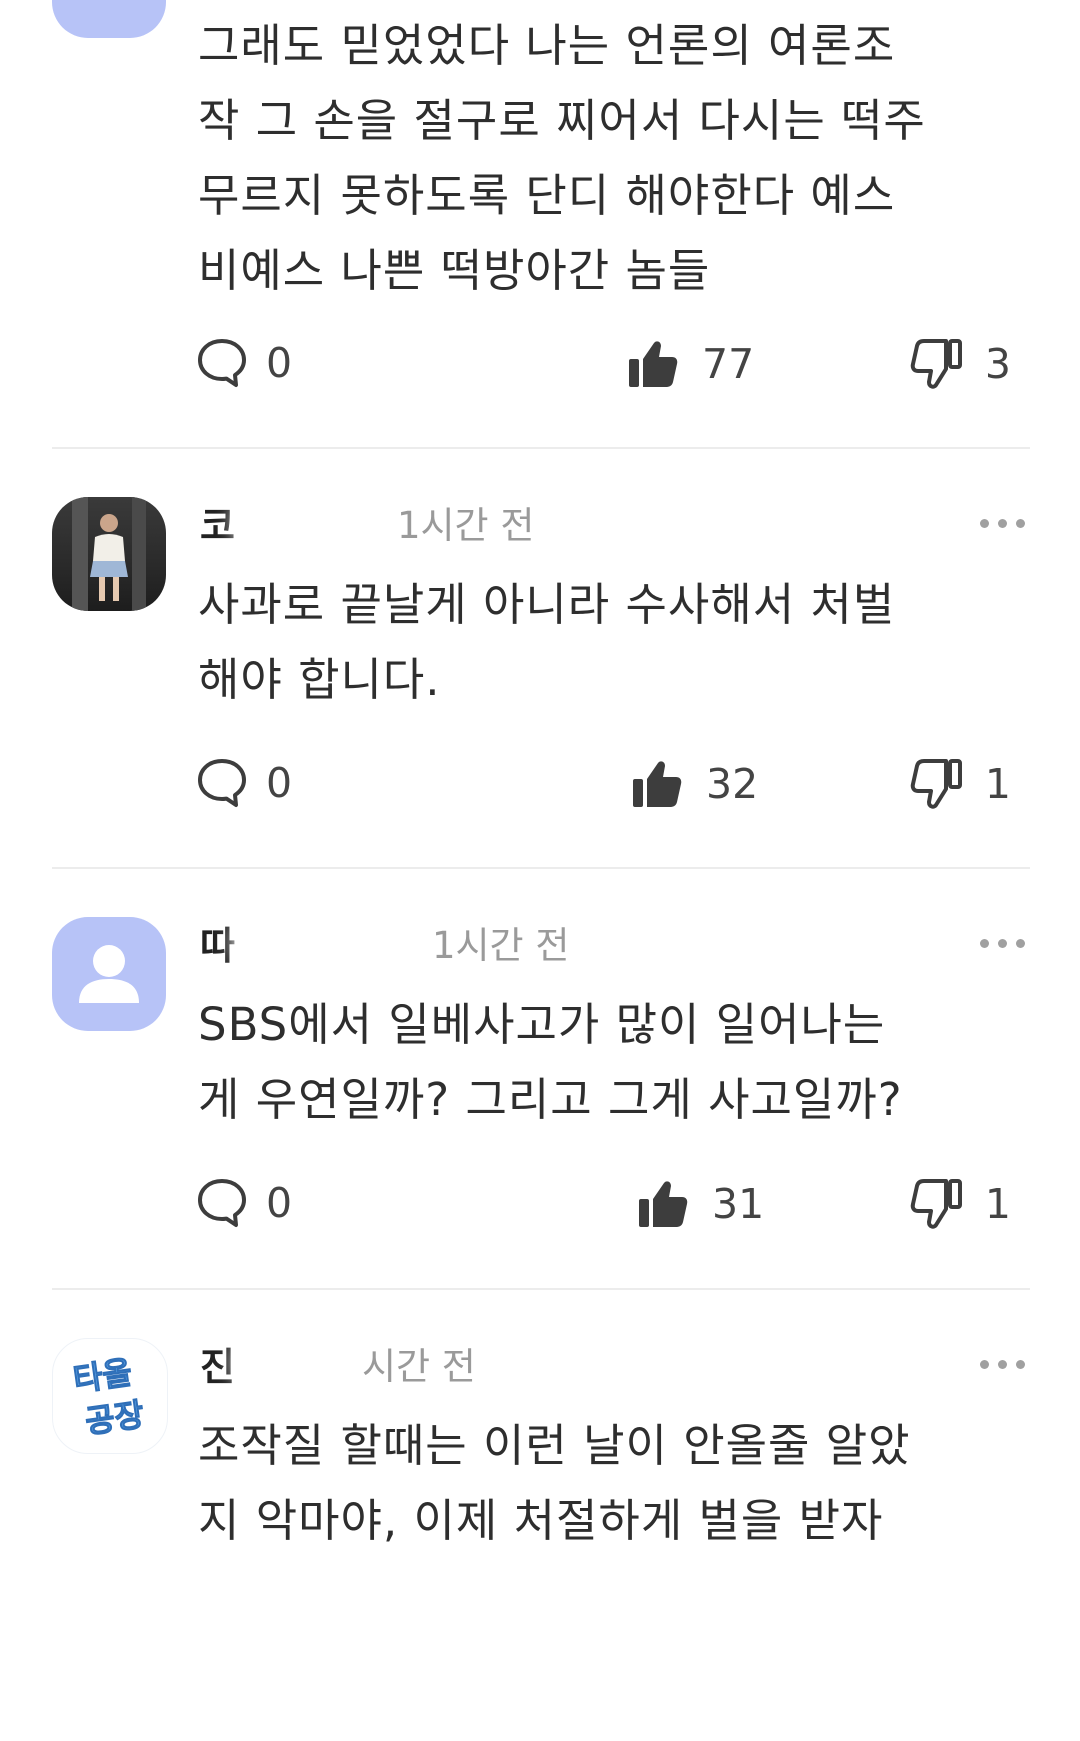 The width and height of the screenshot is (1080, 1741). Describe the element at coordinates (418, 1366) in the screenshot. I see `timestamp: 시간 전` at that location.